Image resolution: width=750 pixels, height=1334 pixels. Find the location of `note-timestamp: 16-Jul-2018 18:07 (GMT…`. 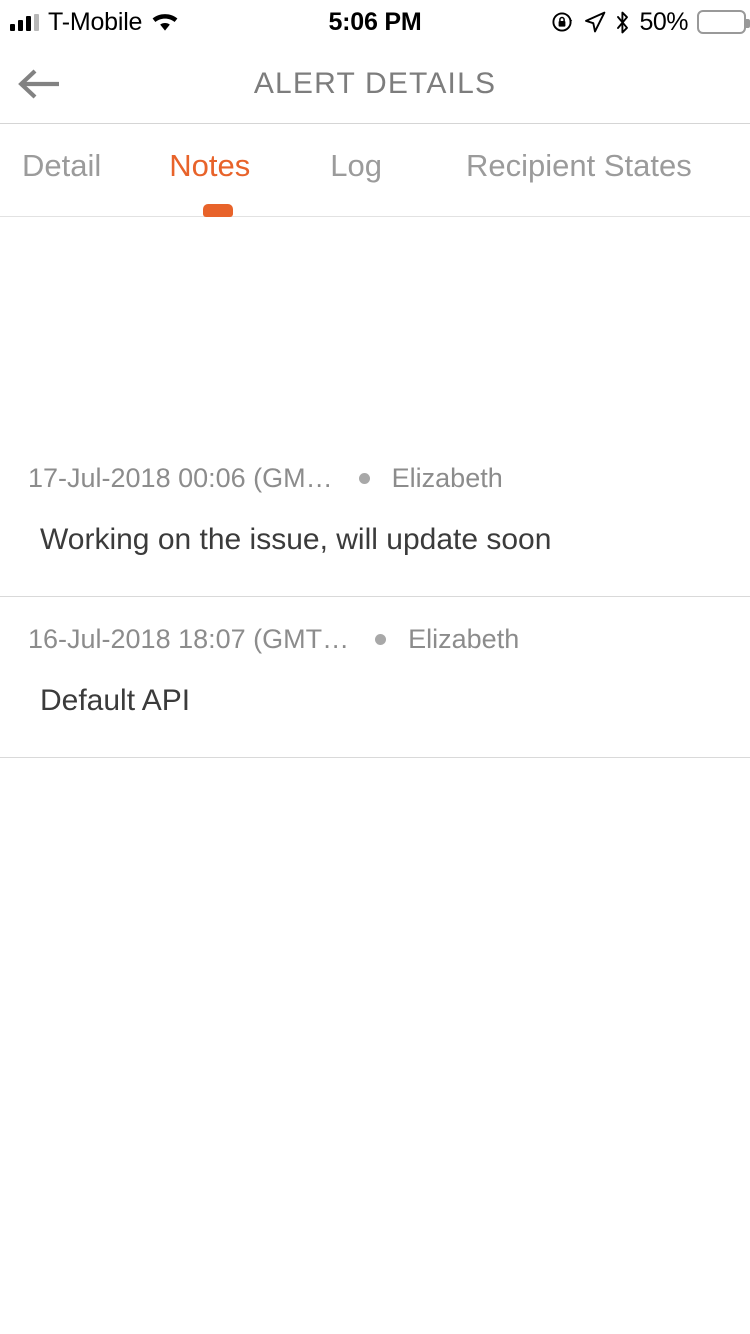

note-timestamp: 16-Jul-2018 18:07 (GMT… is located at coordinates (189, 639).